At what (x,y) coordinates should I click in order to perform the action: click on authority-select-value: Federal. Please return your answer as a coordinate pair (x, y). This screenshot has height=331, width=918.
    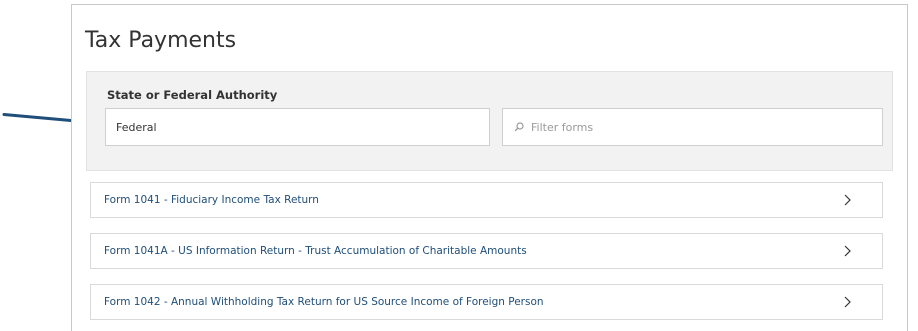
    Looking at the image, I should click on (136, 127).